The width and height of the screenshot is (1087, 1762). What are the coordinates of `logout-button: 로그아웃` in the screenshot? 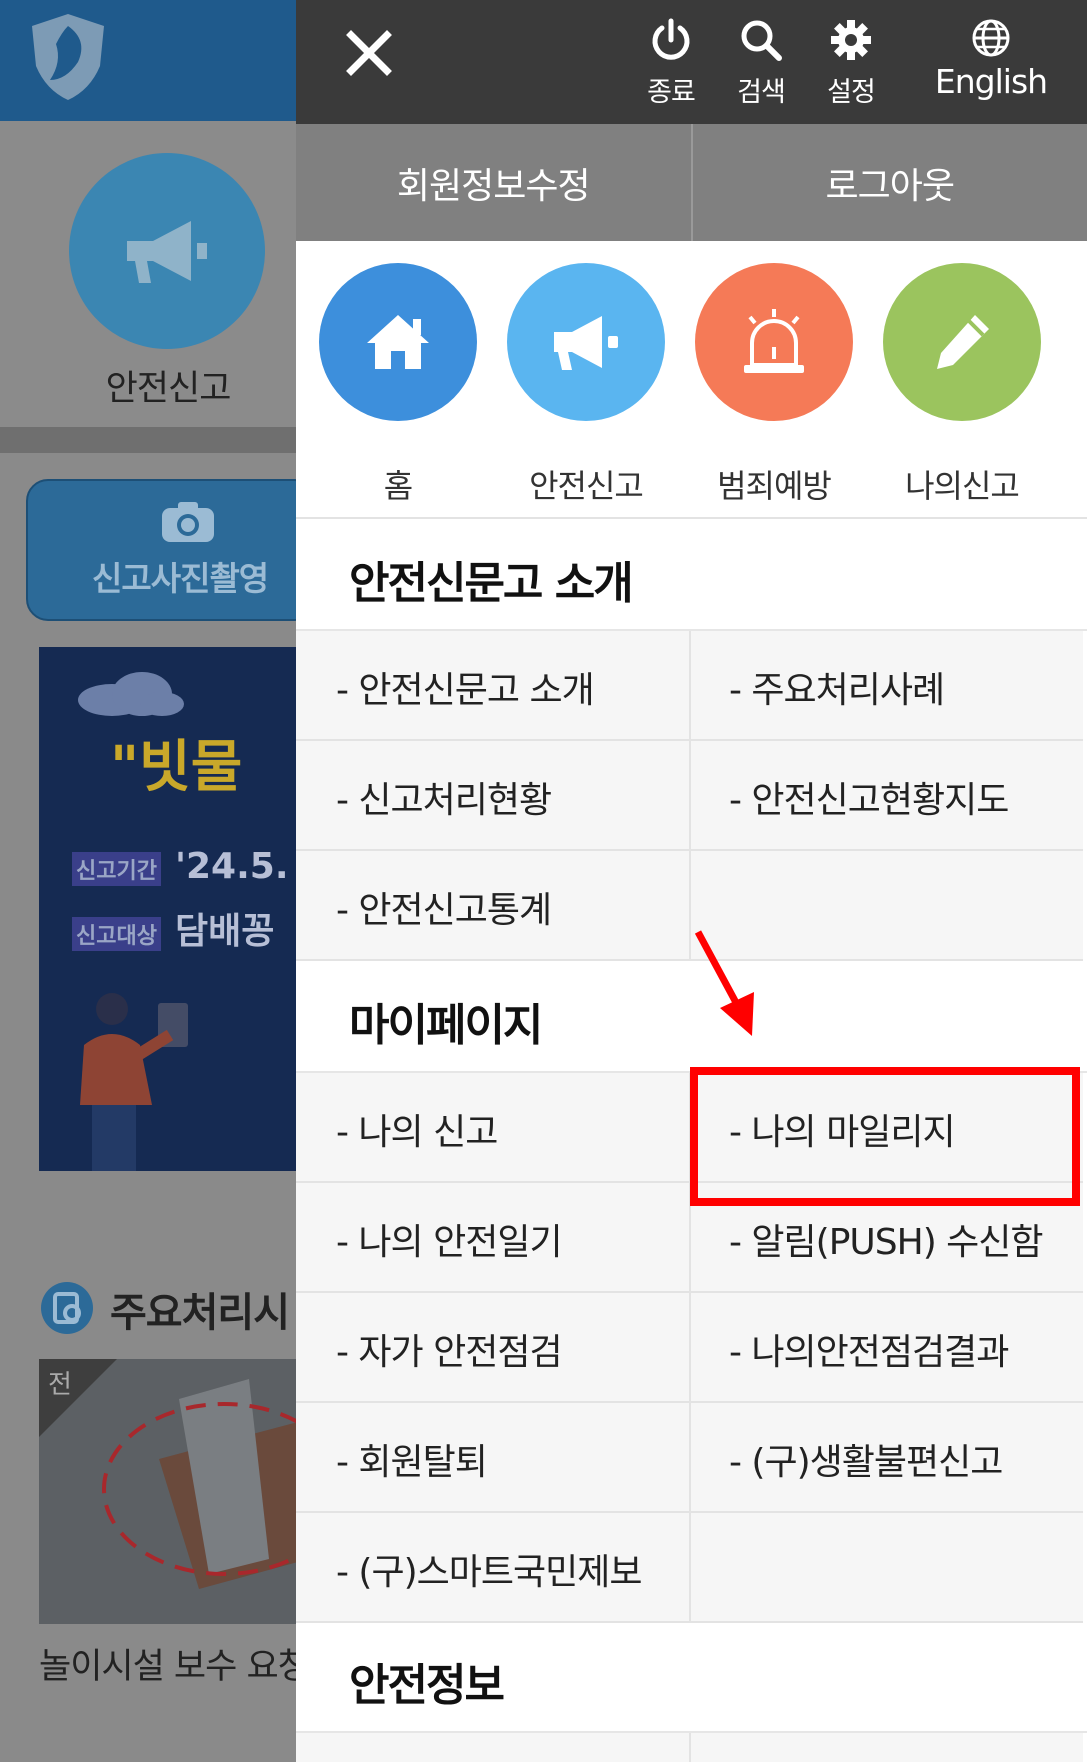 It's located at (888, 182).